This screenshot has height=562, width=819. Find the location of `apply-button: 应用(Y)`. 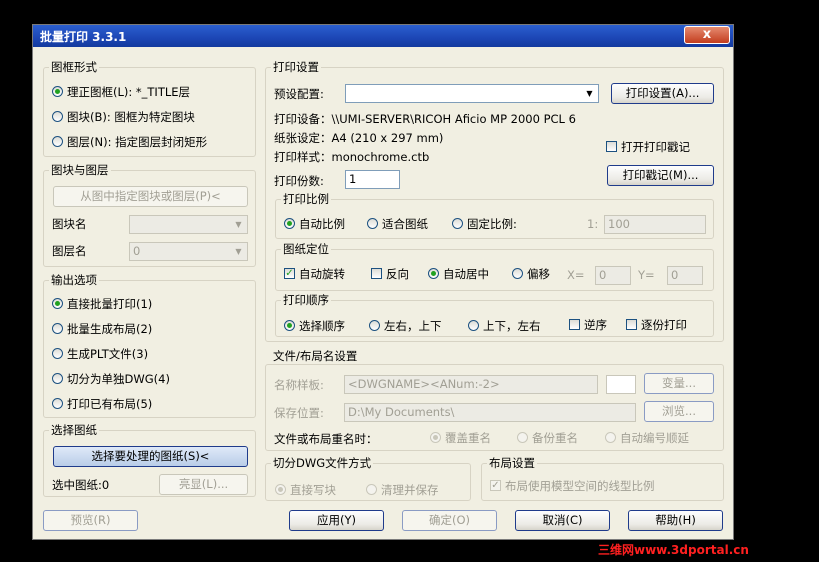

apply-button: 应用(Y) is located at coordinates (336, 520).